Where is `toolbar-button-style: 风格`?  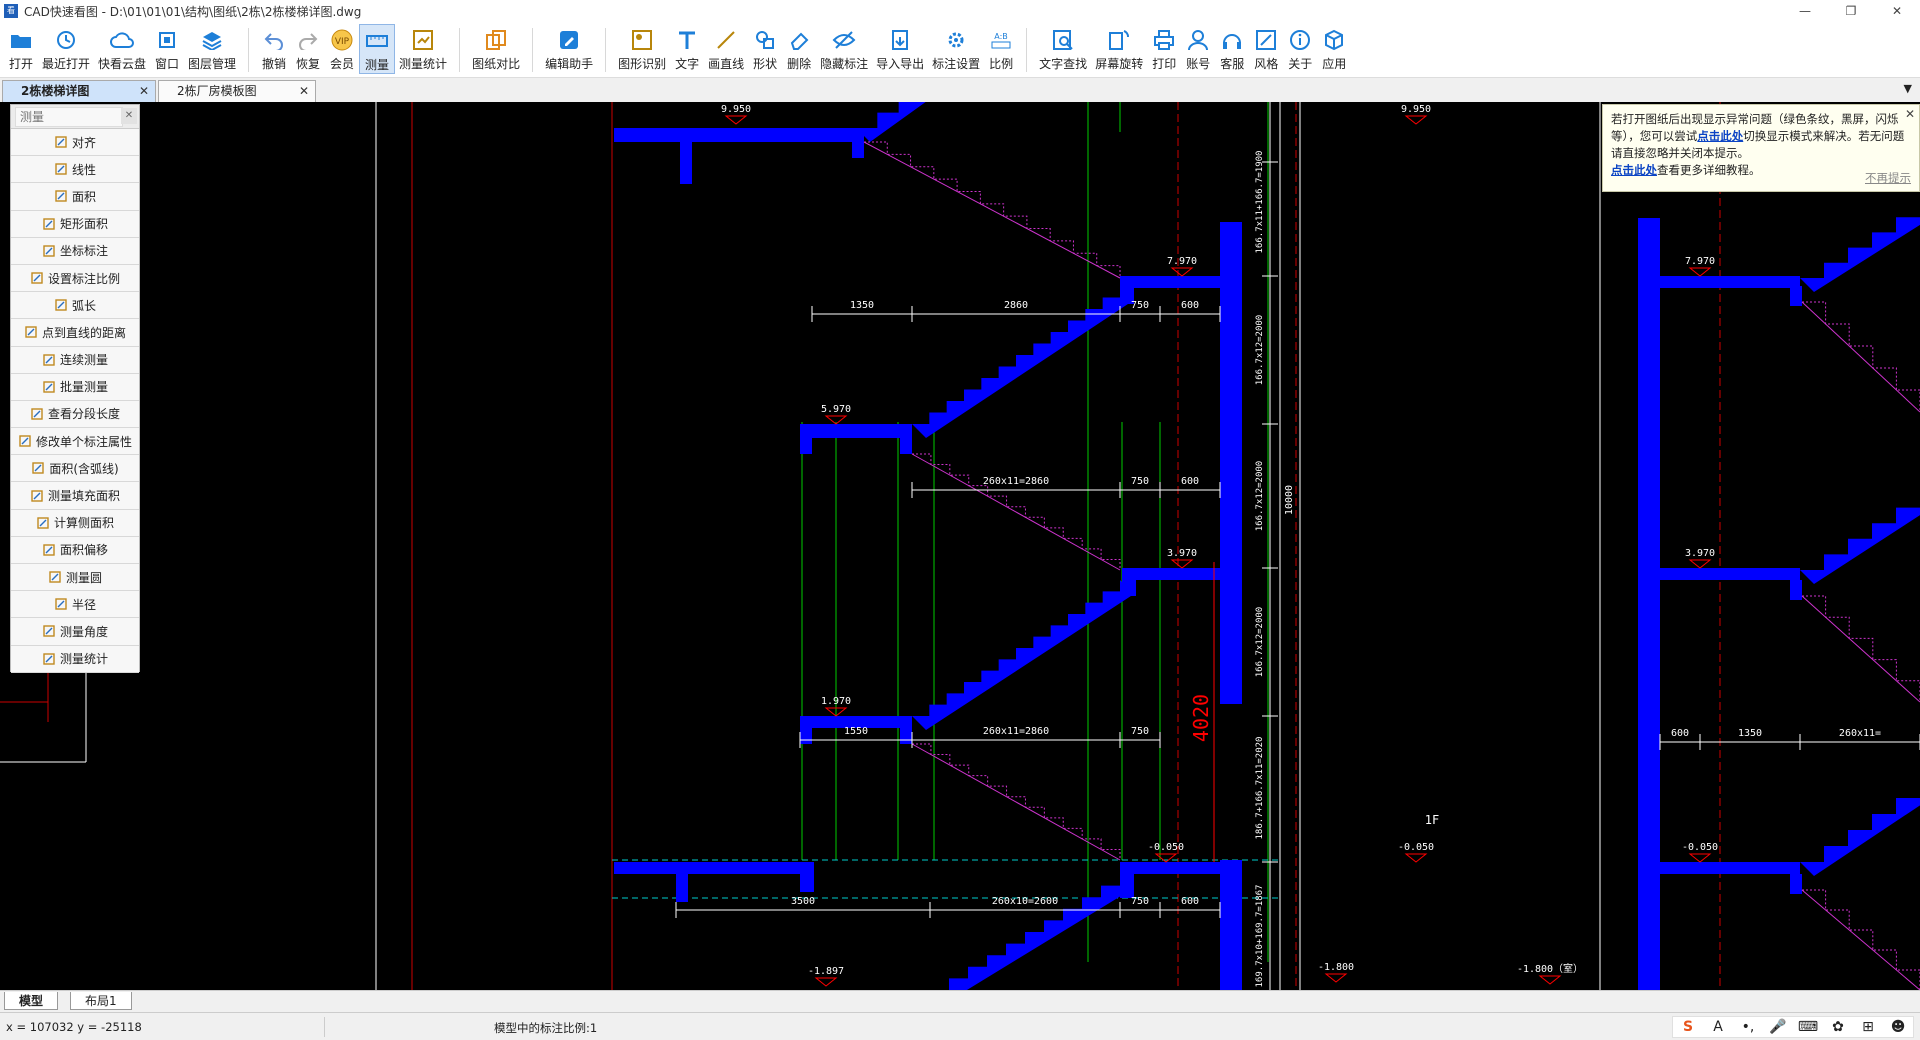 toolbar-button-style: 风格 is located at coordinates (1266, 49).